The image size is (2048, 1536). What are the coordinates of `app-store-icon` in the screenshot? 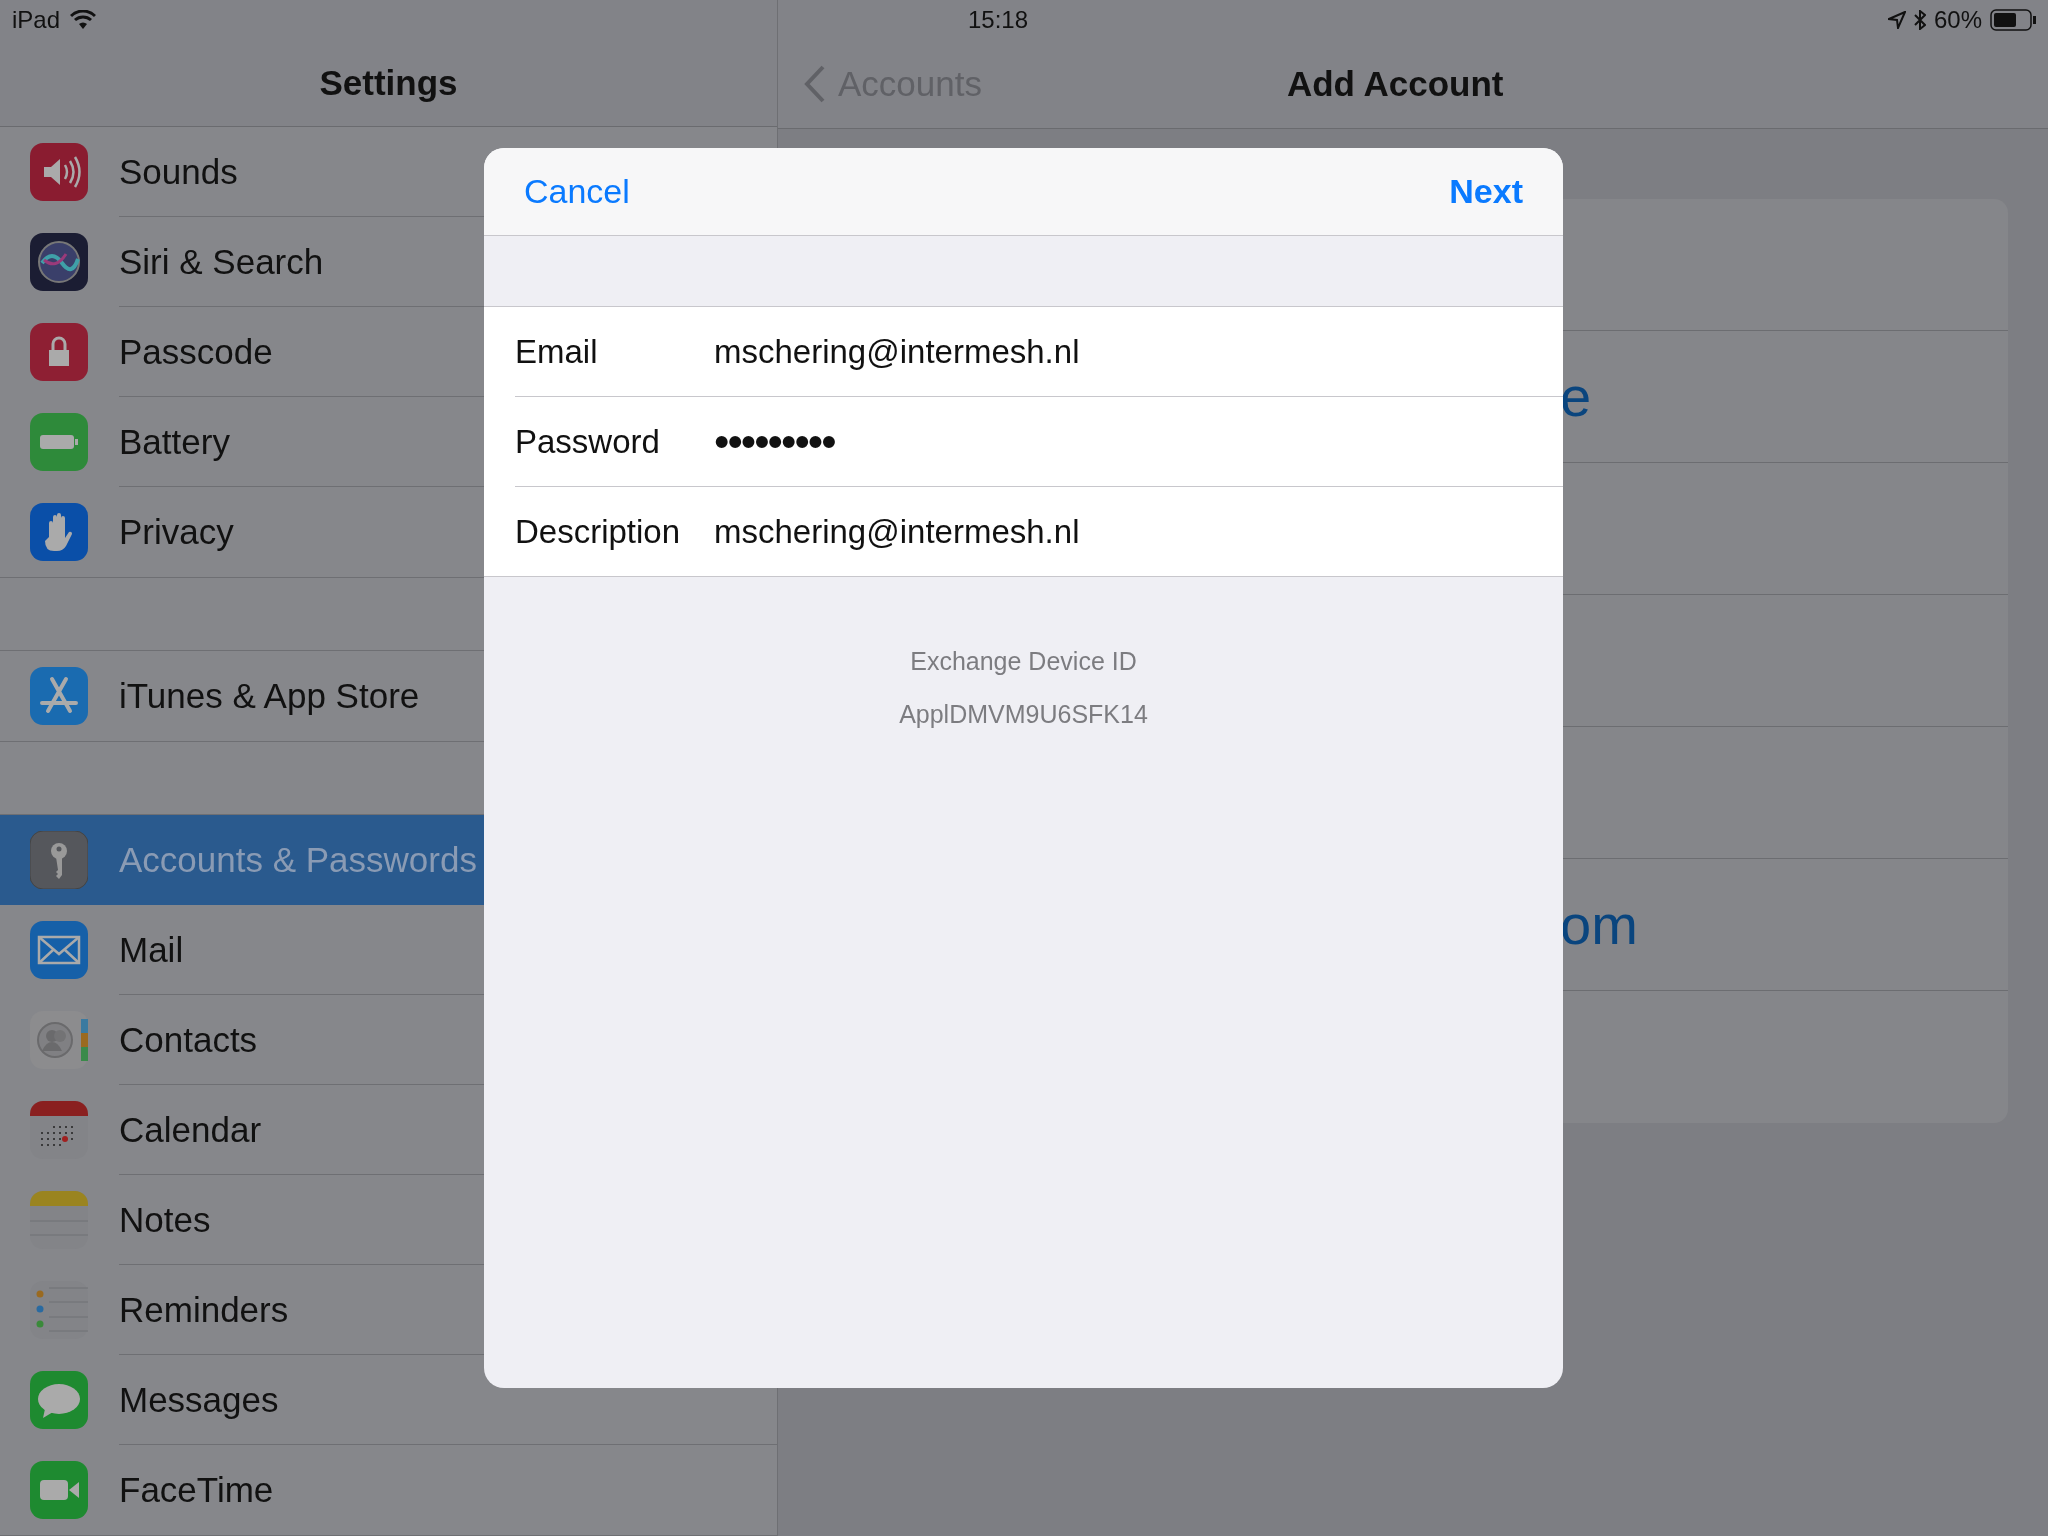 It's located at (59, 696).